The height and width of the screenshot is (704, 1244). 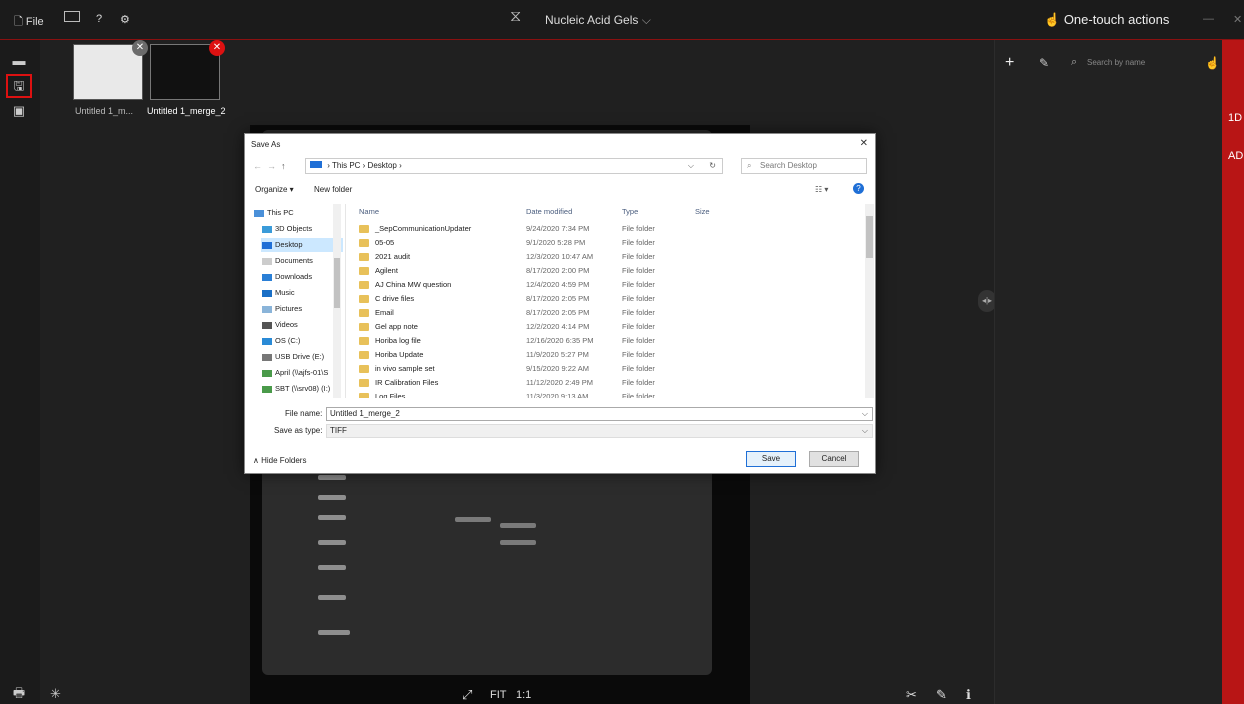 What do you see at coordinates (599, 270) in the screenshot?
I see `list-item: Agilent 8/17/2020 2:00 PM File folder` at bounding box center [599, 270].